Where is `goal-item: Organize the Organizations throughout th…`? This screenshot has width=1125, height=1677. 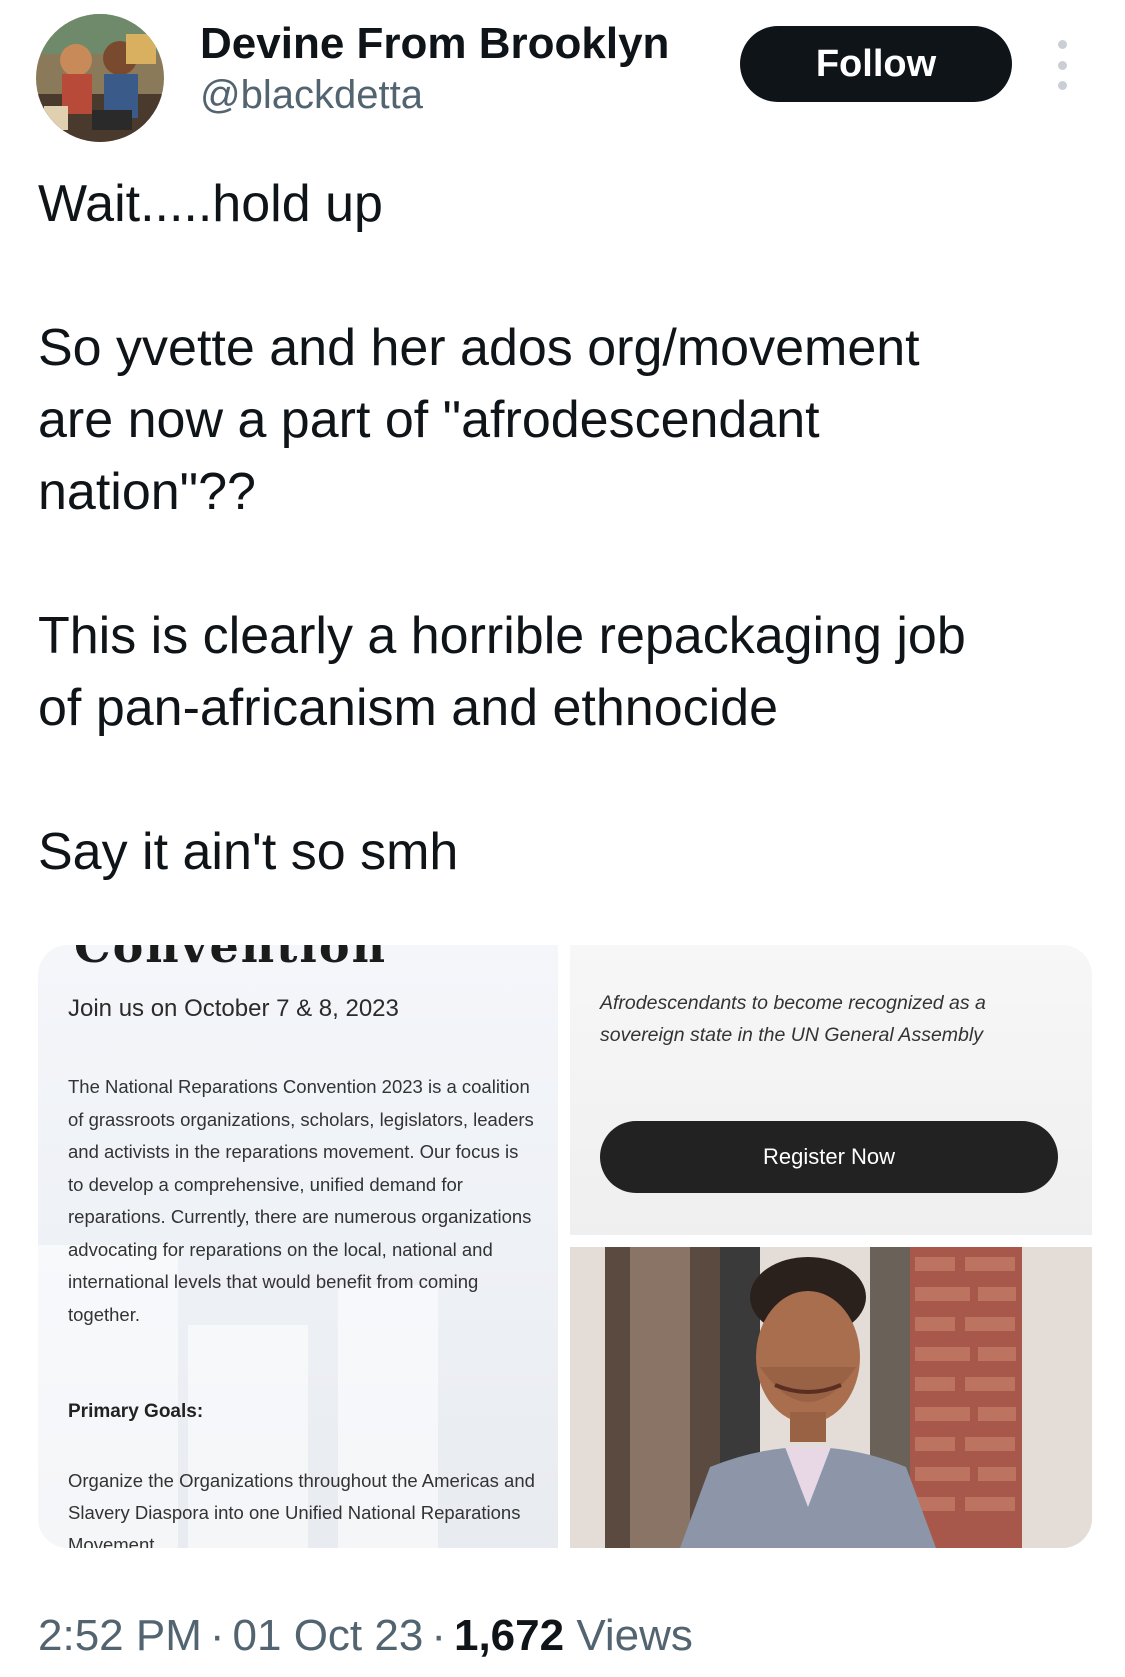
goal-item: Organize the Organizations throughout th… is located at coordinates (301, 1509).